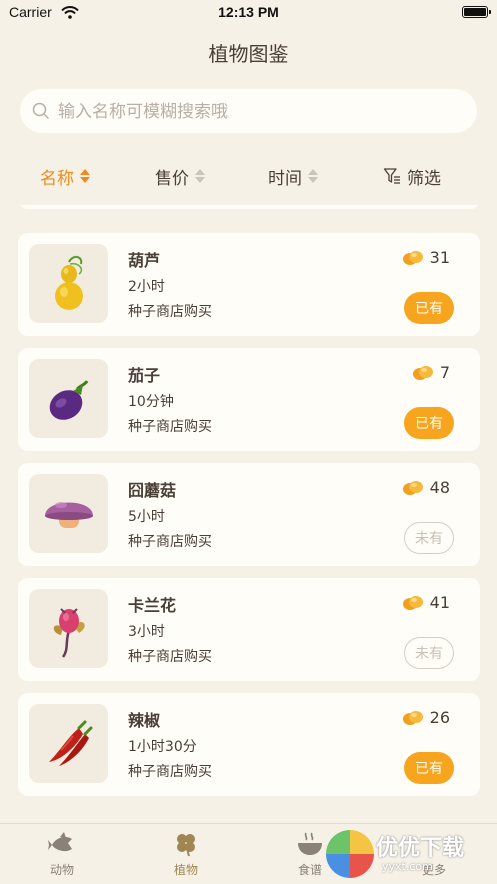  Describe the element at coordinates (69, 632) in the screenshot. I see `flower-icon` at that location.